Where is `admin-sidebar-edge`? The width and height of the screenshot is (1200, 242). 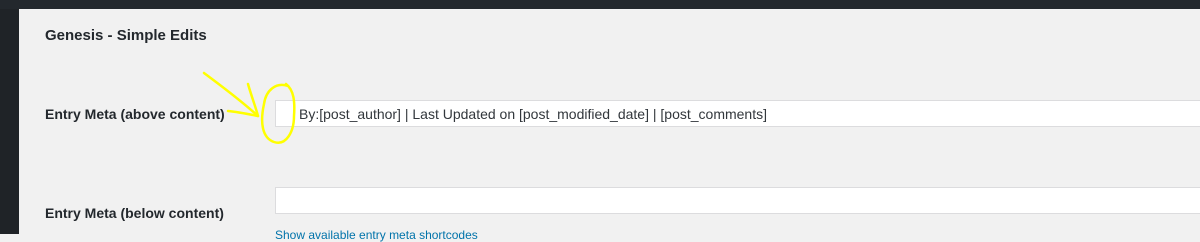 admin-sidebar-edge is located at coordinates (9, 121).